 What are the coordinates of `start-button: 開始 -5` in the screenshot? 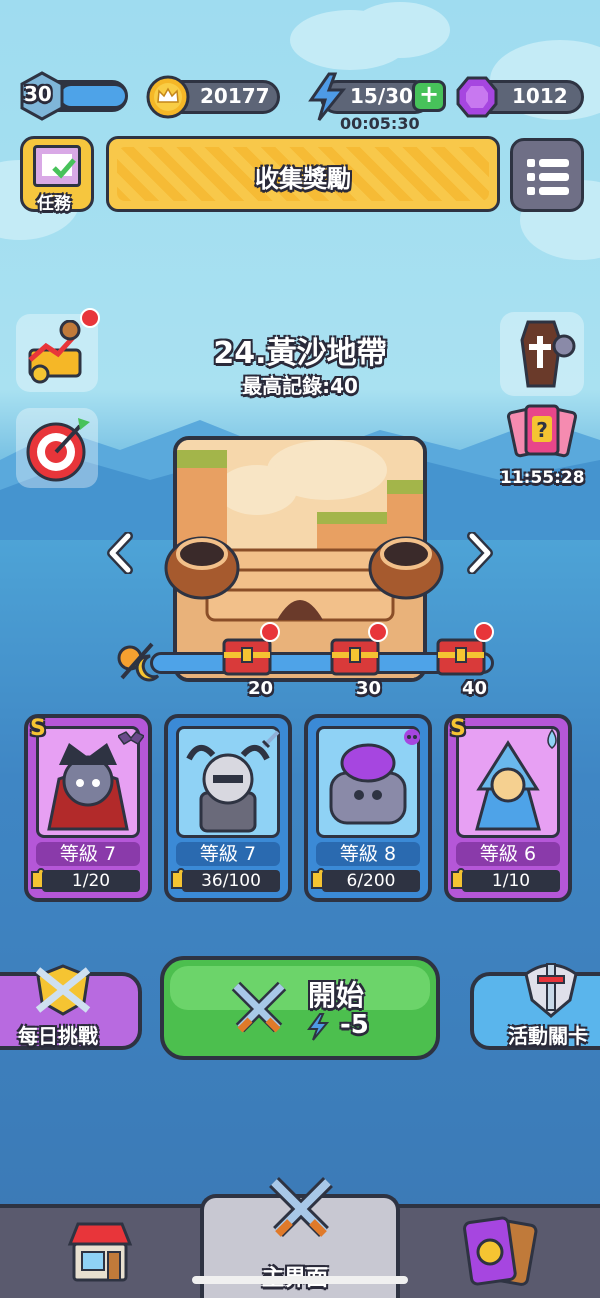 It's located at (300, 1008).